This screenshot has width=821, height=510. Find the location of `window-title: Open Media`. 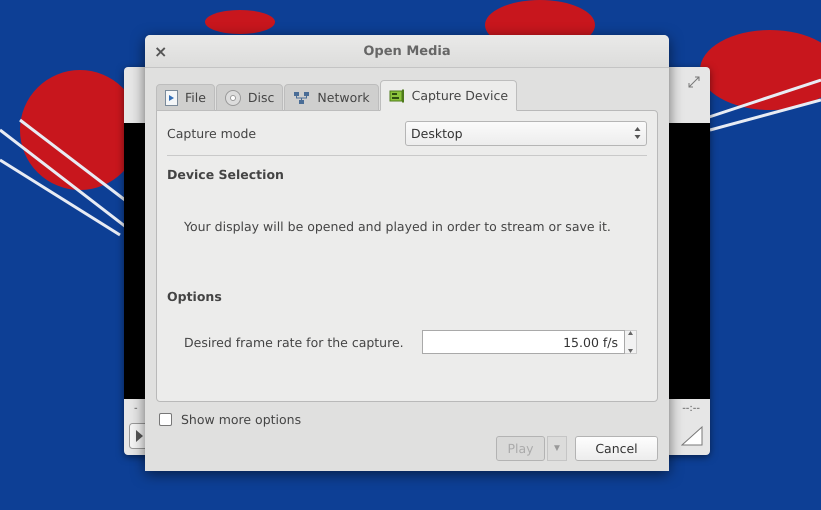

window-title: Open Media is located at coordinates (407, 51).